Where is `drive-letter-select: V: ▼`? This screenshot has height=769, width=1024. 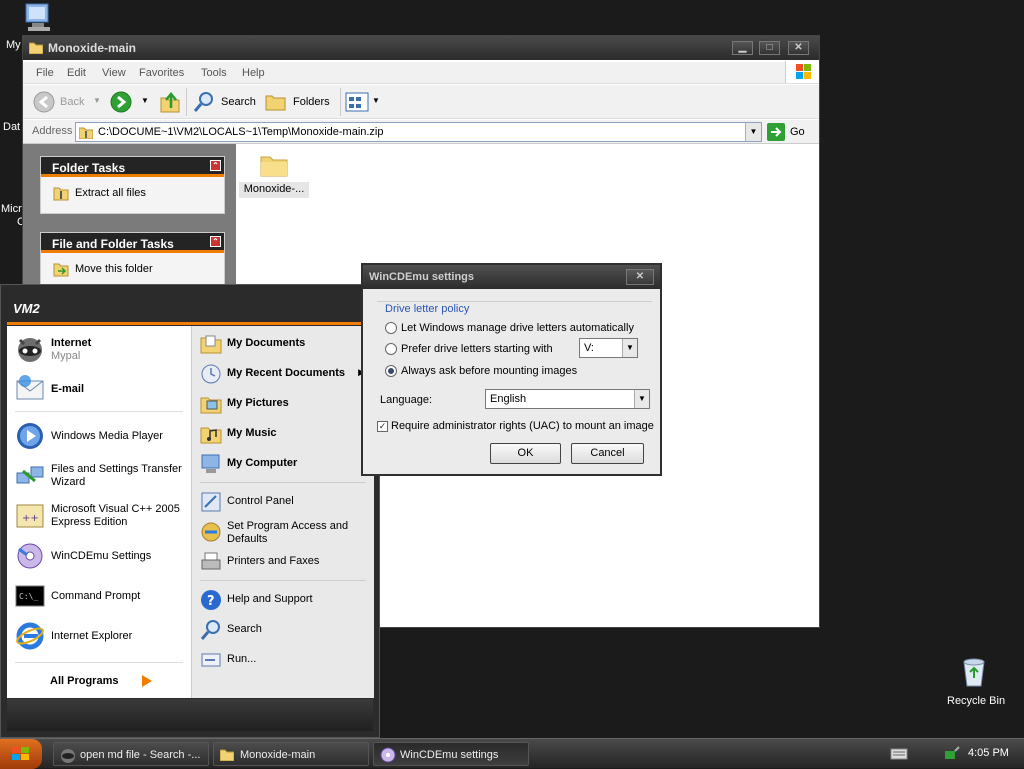
drive-letter-select: V: ▼ is located at coordinates (608, 348).